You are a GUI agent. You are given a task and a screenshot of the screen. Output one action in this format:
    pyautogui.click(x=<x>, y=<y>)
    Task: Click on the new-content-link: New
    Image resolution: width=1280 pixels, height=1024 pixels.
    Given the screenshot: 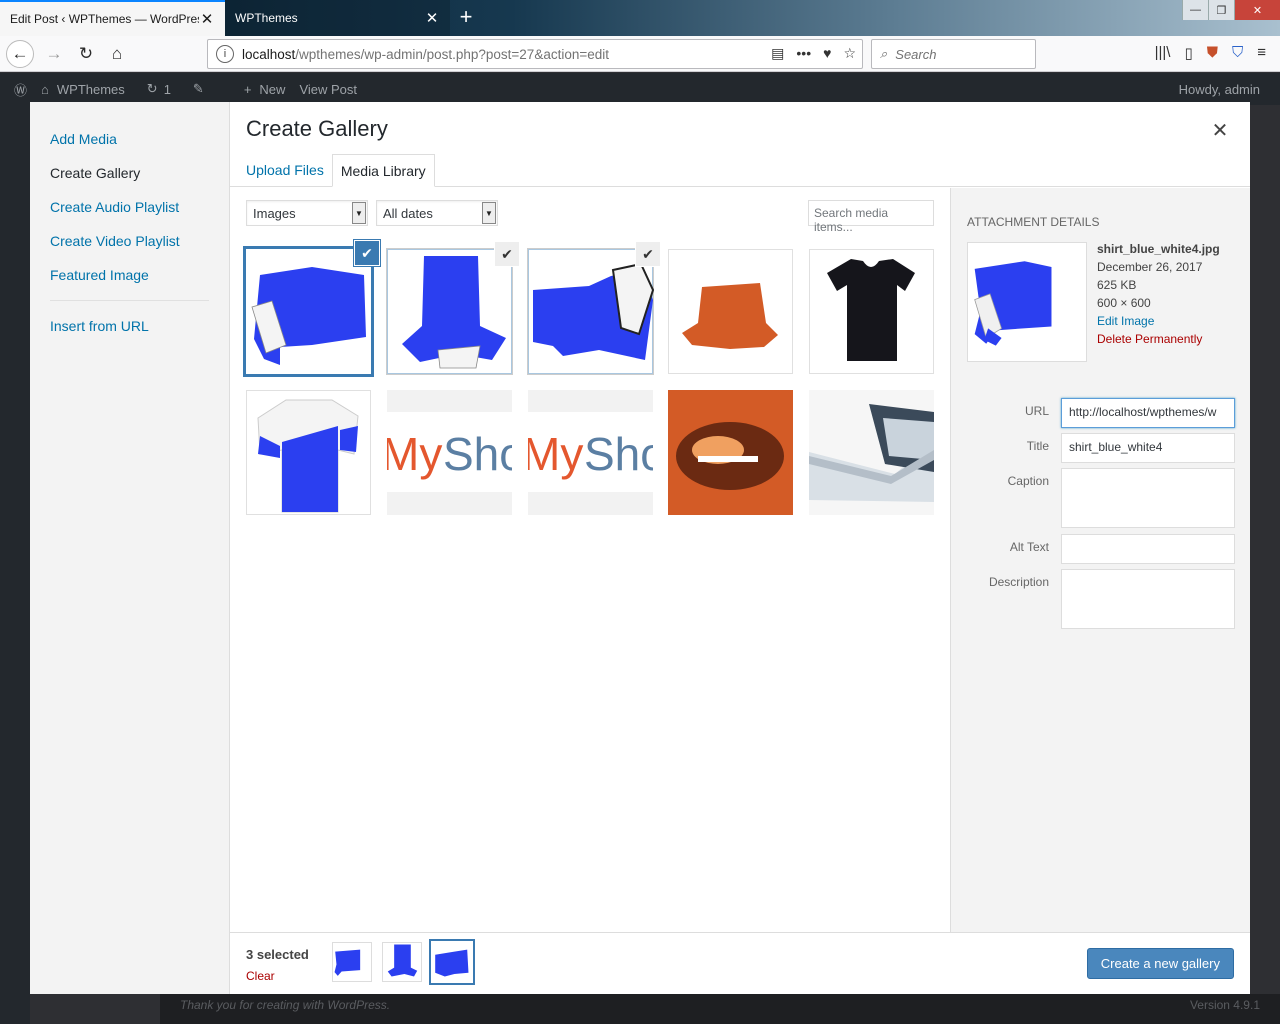 What is the action you would take?
    pyautogui.click(x=272, y=89)
    